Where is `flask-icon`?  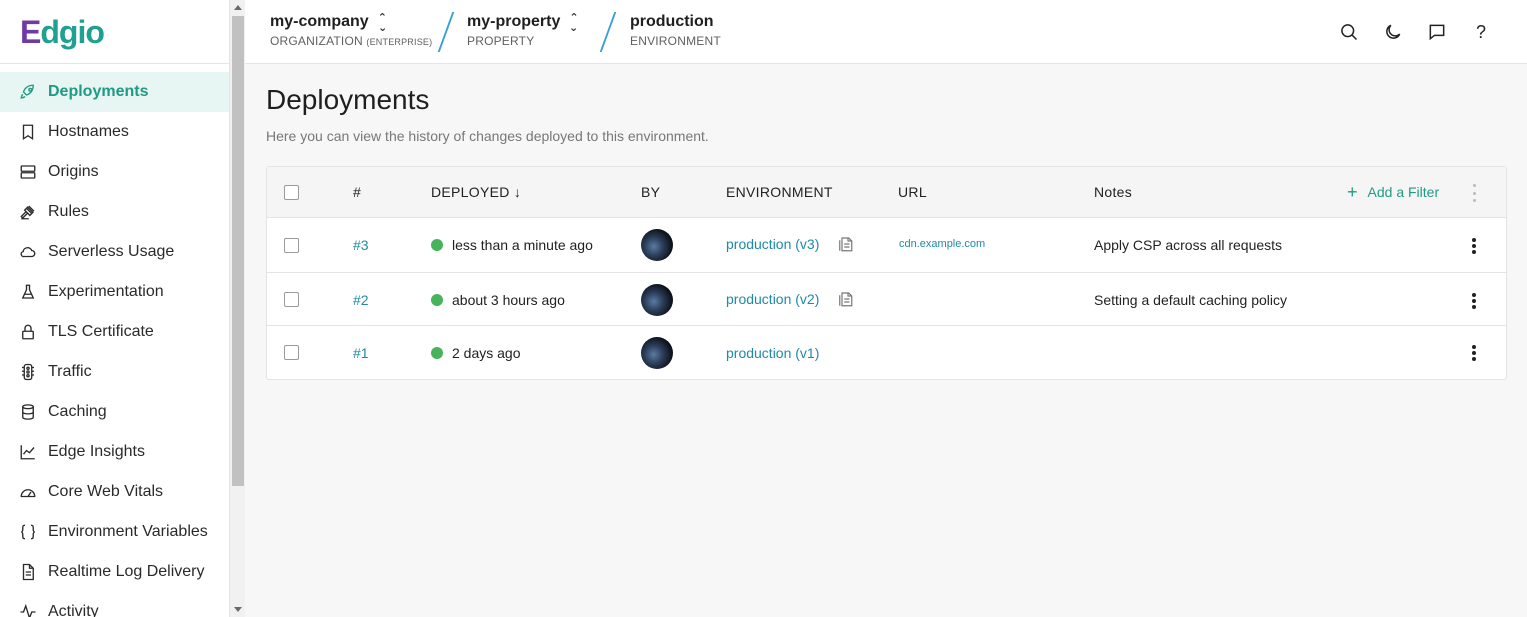 flask-icon is located at coordinates (28, 292).